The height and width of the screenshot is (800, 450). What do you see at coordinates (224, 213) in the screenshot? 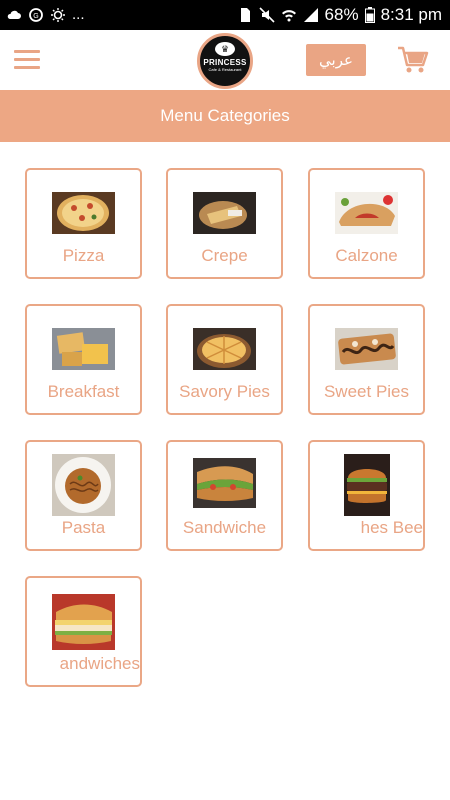
I see `crepe-image` at bounding box center [224, 213].